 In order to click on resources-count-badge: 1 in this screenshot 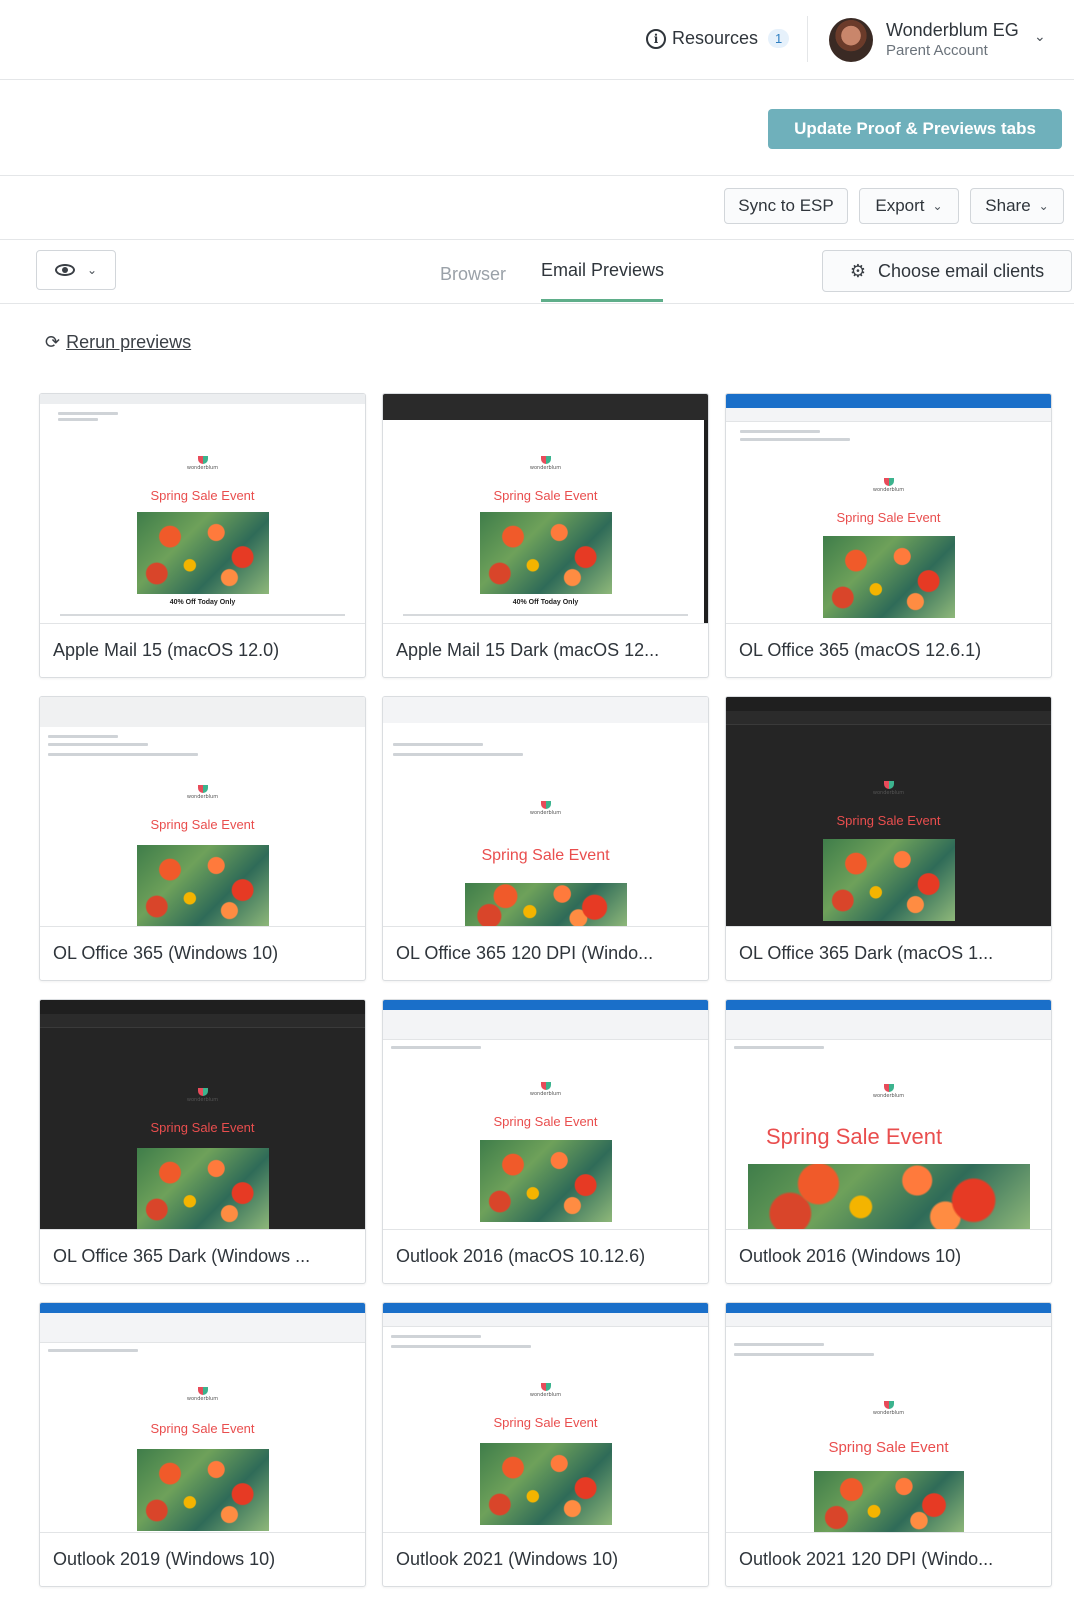, I will do `click(779, 38)`.